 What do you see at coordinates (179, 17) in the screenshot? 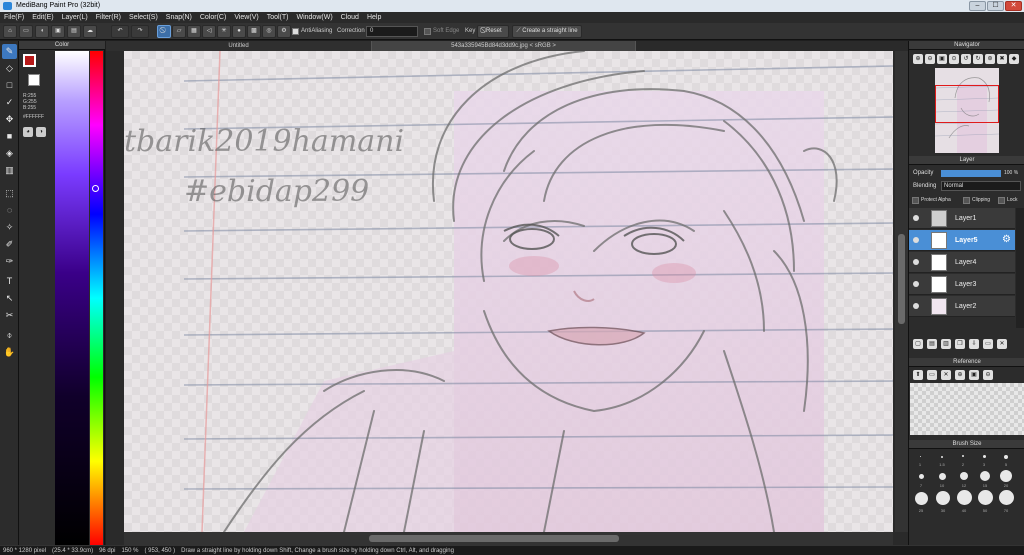
I see `menu-snap: Snap(N)` at bounding box center [179, 17].